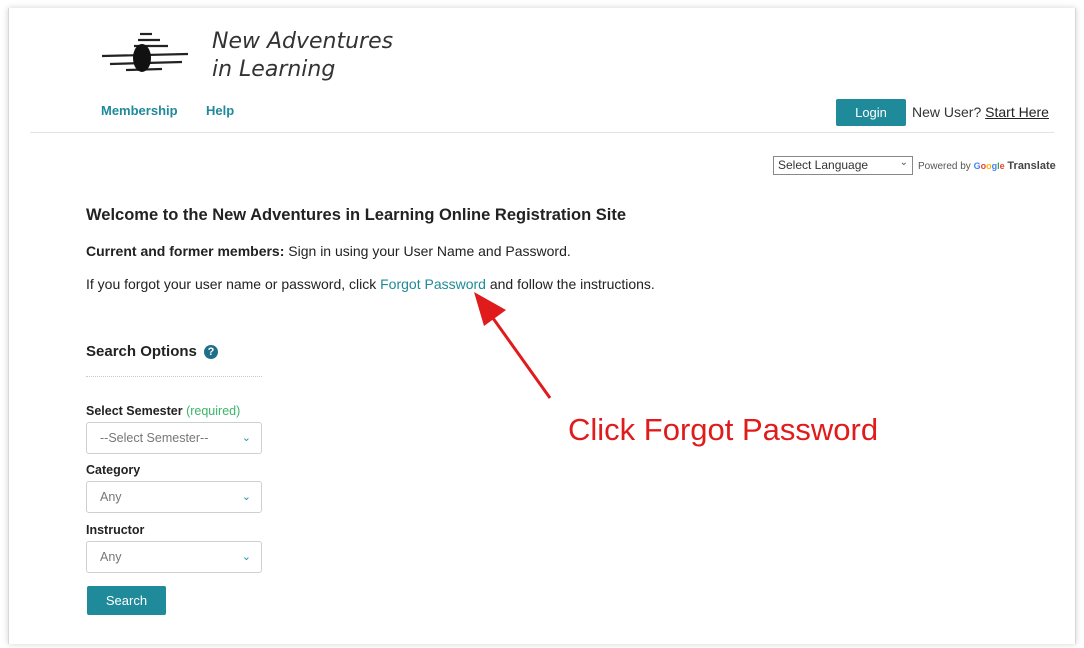  I want to click on semester-select: --Select Semester-- ⌄, so click(174, 438).